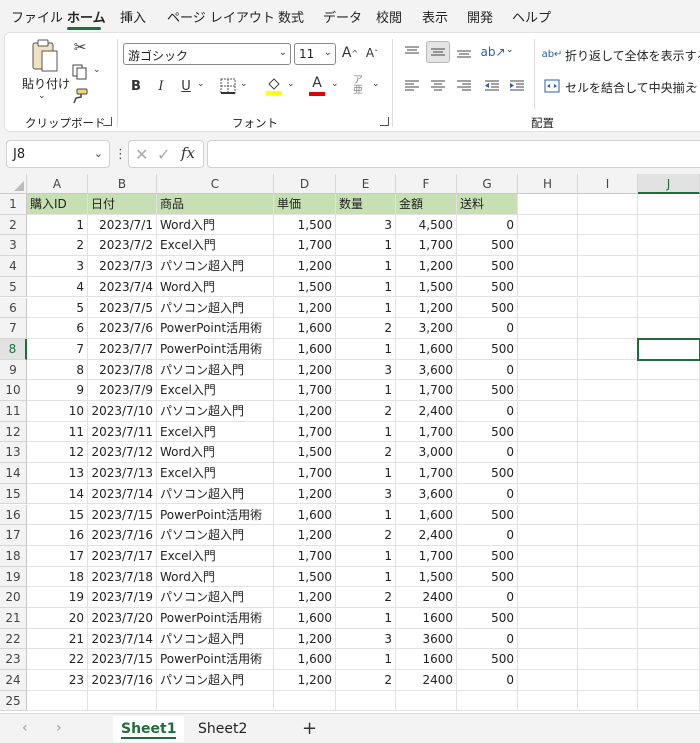 This screenshot has width=700, height=743. Describe the element at coordinates (426, 618) in the screenshot. I see `table-cell: 1600` at that location.